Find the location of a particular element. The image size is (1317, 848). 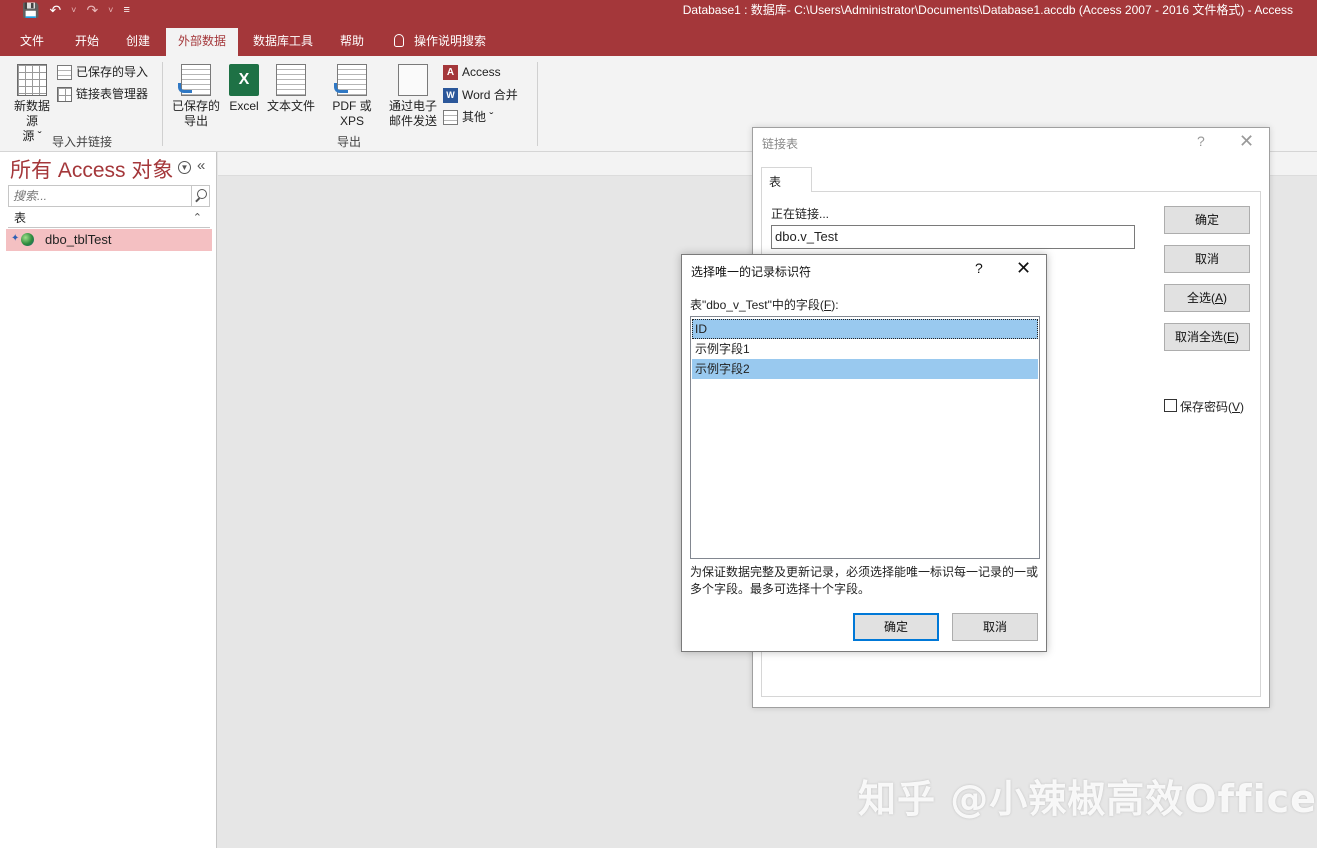

link-arrow-icon: ✦ is located at coordinates (15, 238).